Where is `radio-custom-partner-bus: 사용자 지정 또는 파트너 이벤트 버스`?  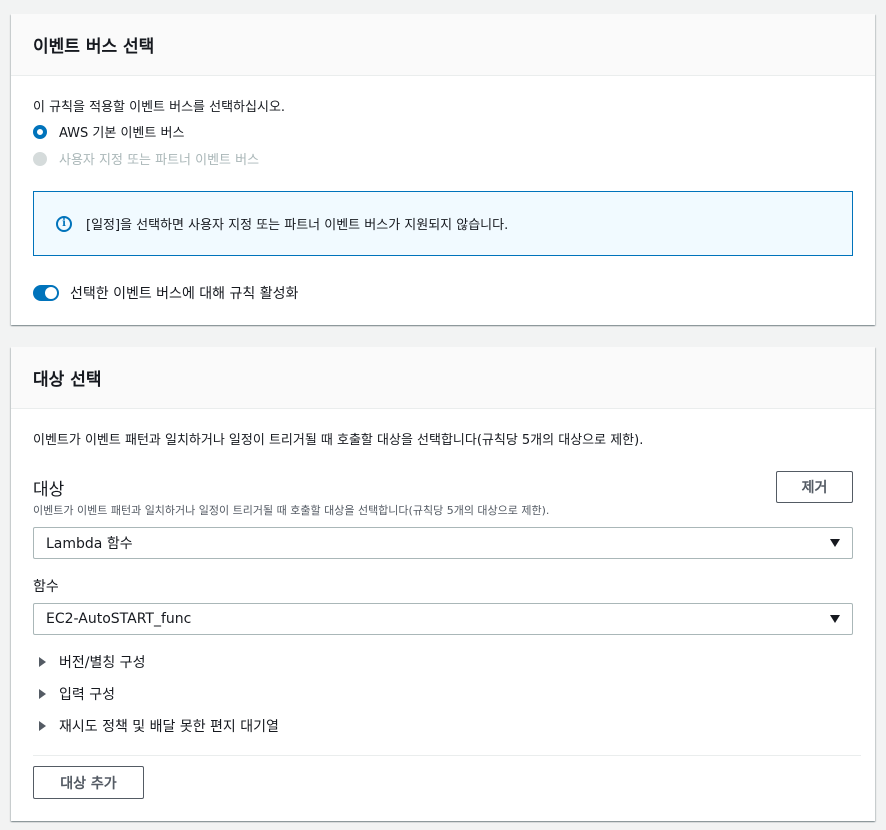
radio-custom-partner-bus: 사용자 지정 또는 파트너 이벤트 버스 is located at coordinates (146, 158).